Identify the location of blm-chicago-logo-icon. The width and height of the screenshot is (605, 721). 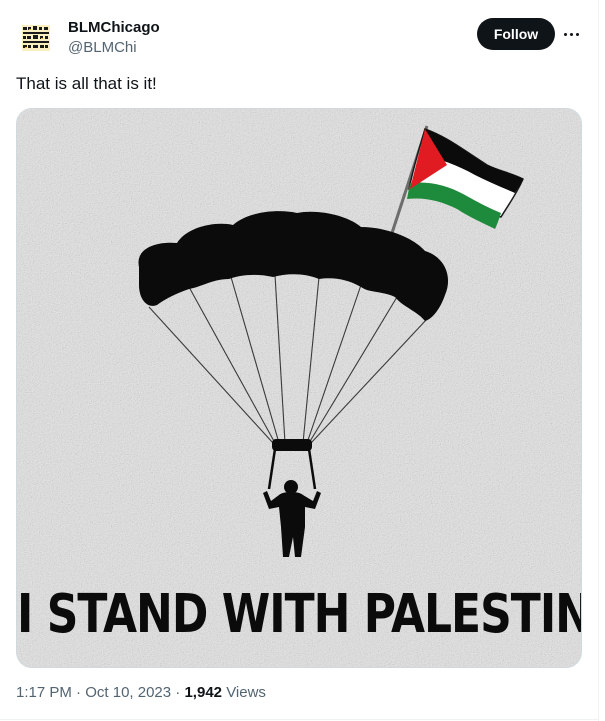
(36, 38).